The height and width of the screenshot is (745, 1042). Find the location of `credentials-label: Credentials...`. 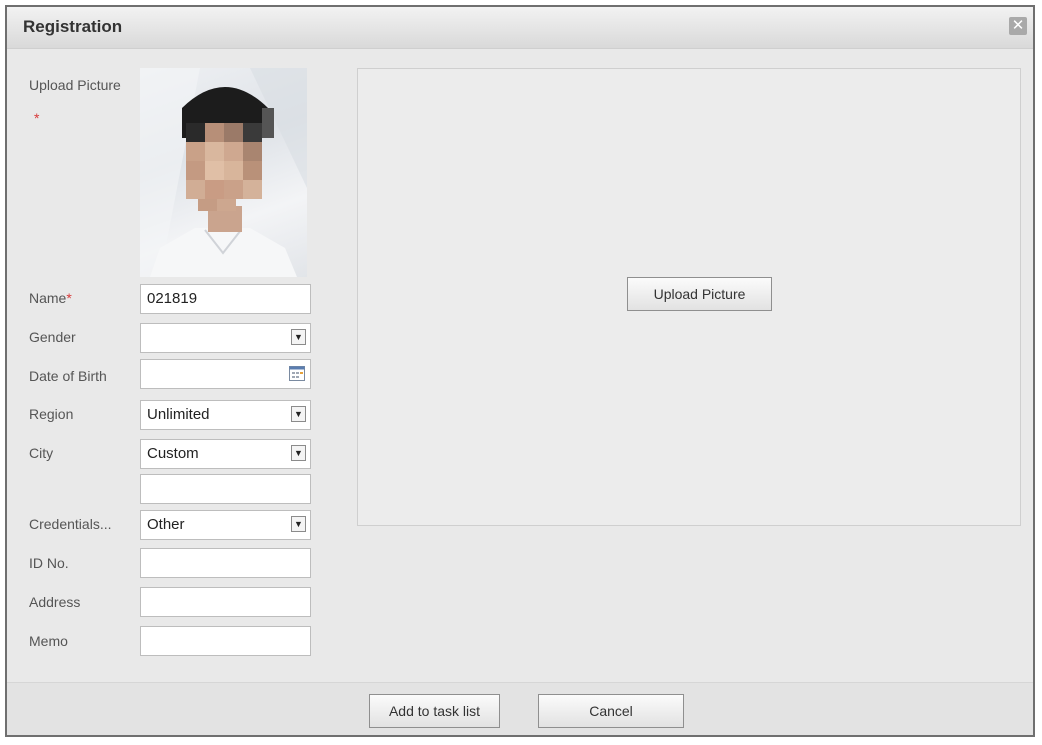

credentials-label: Credentials... is located at coordinates (70, 524).